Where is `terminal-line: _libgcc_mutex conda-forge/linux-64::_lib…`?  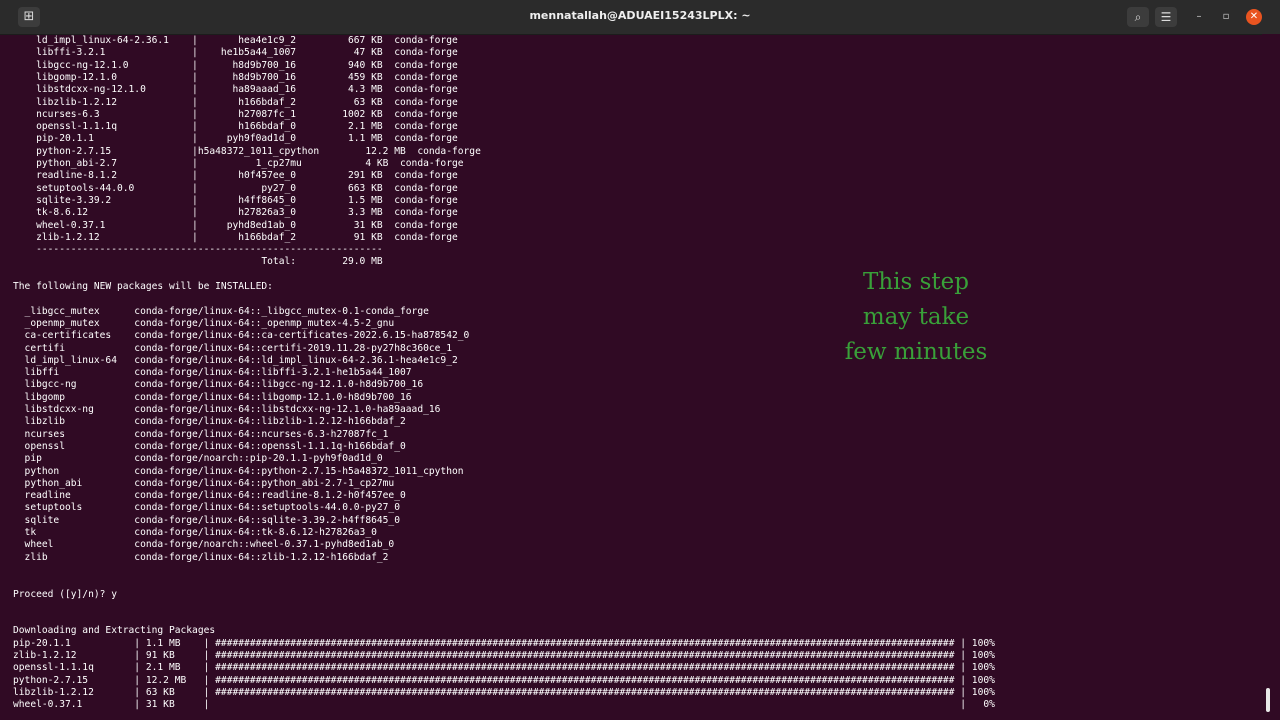
terminal-line: _libgcc_mutex conda-forge/linux-64::_lib… is located at coordinates (221, 311).